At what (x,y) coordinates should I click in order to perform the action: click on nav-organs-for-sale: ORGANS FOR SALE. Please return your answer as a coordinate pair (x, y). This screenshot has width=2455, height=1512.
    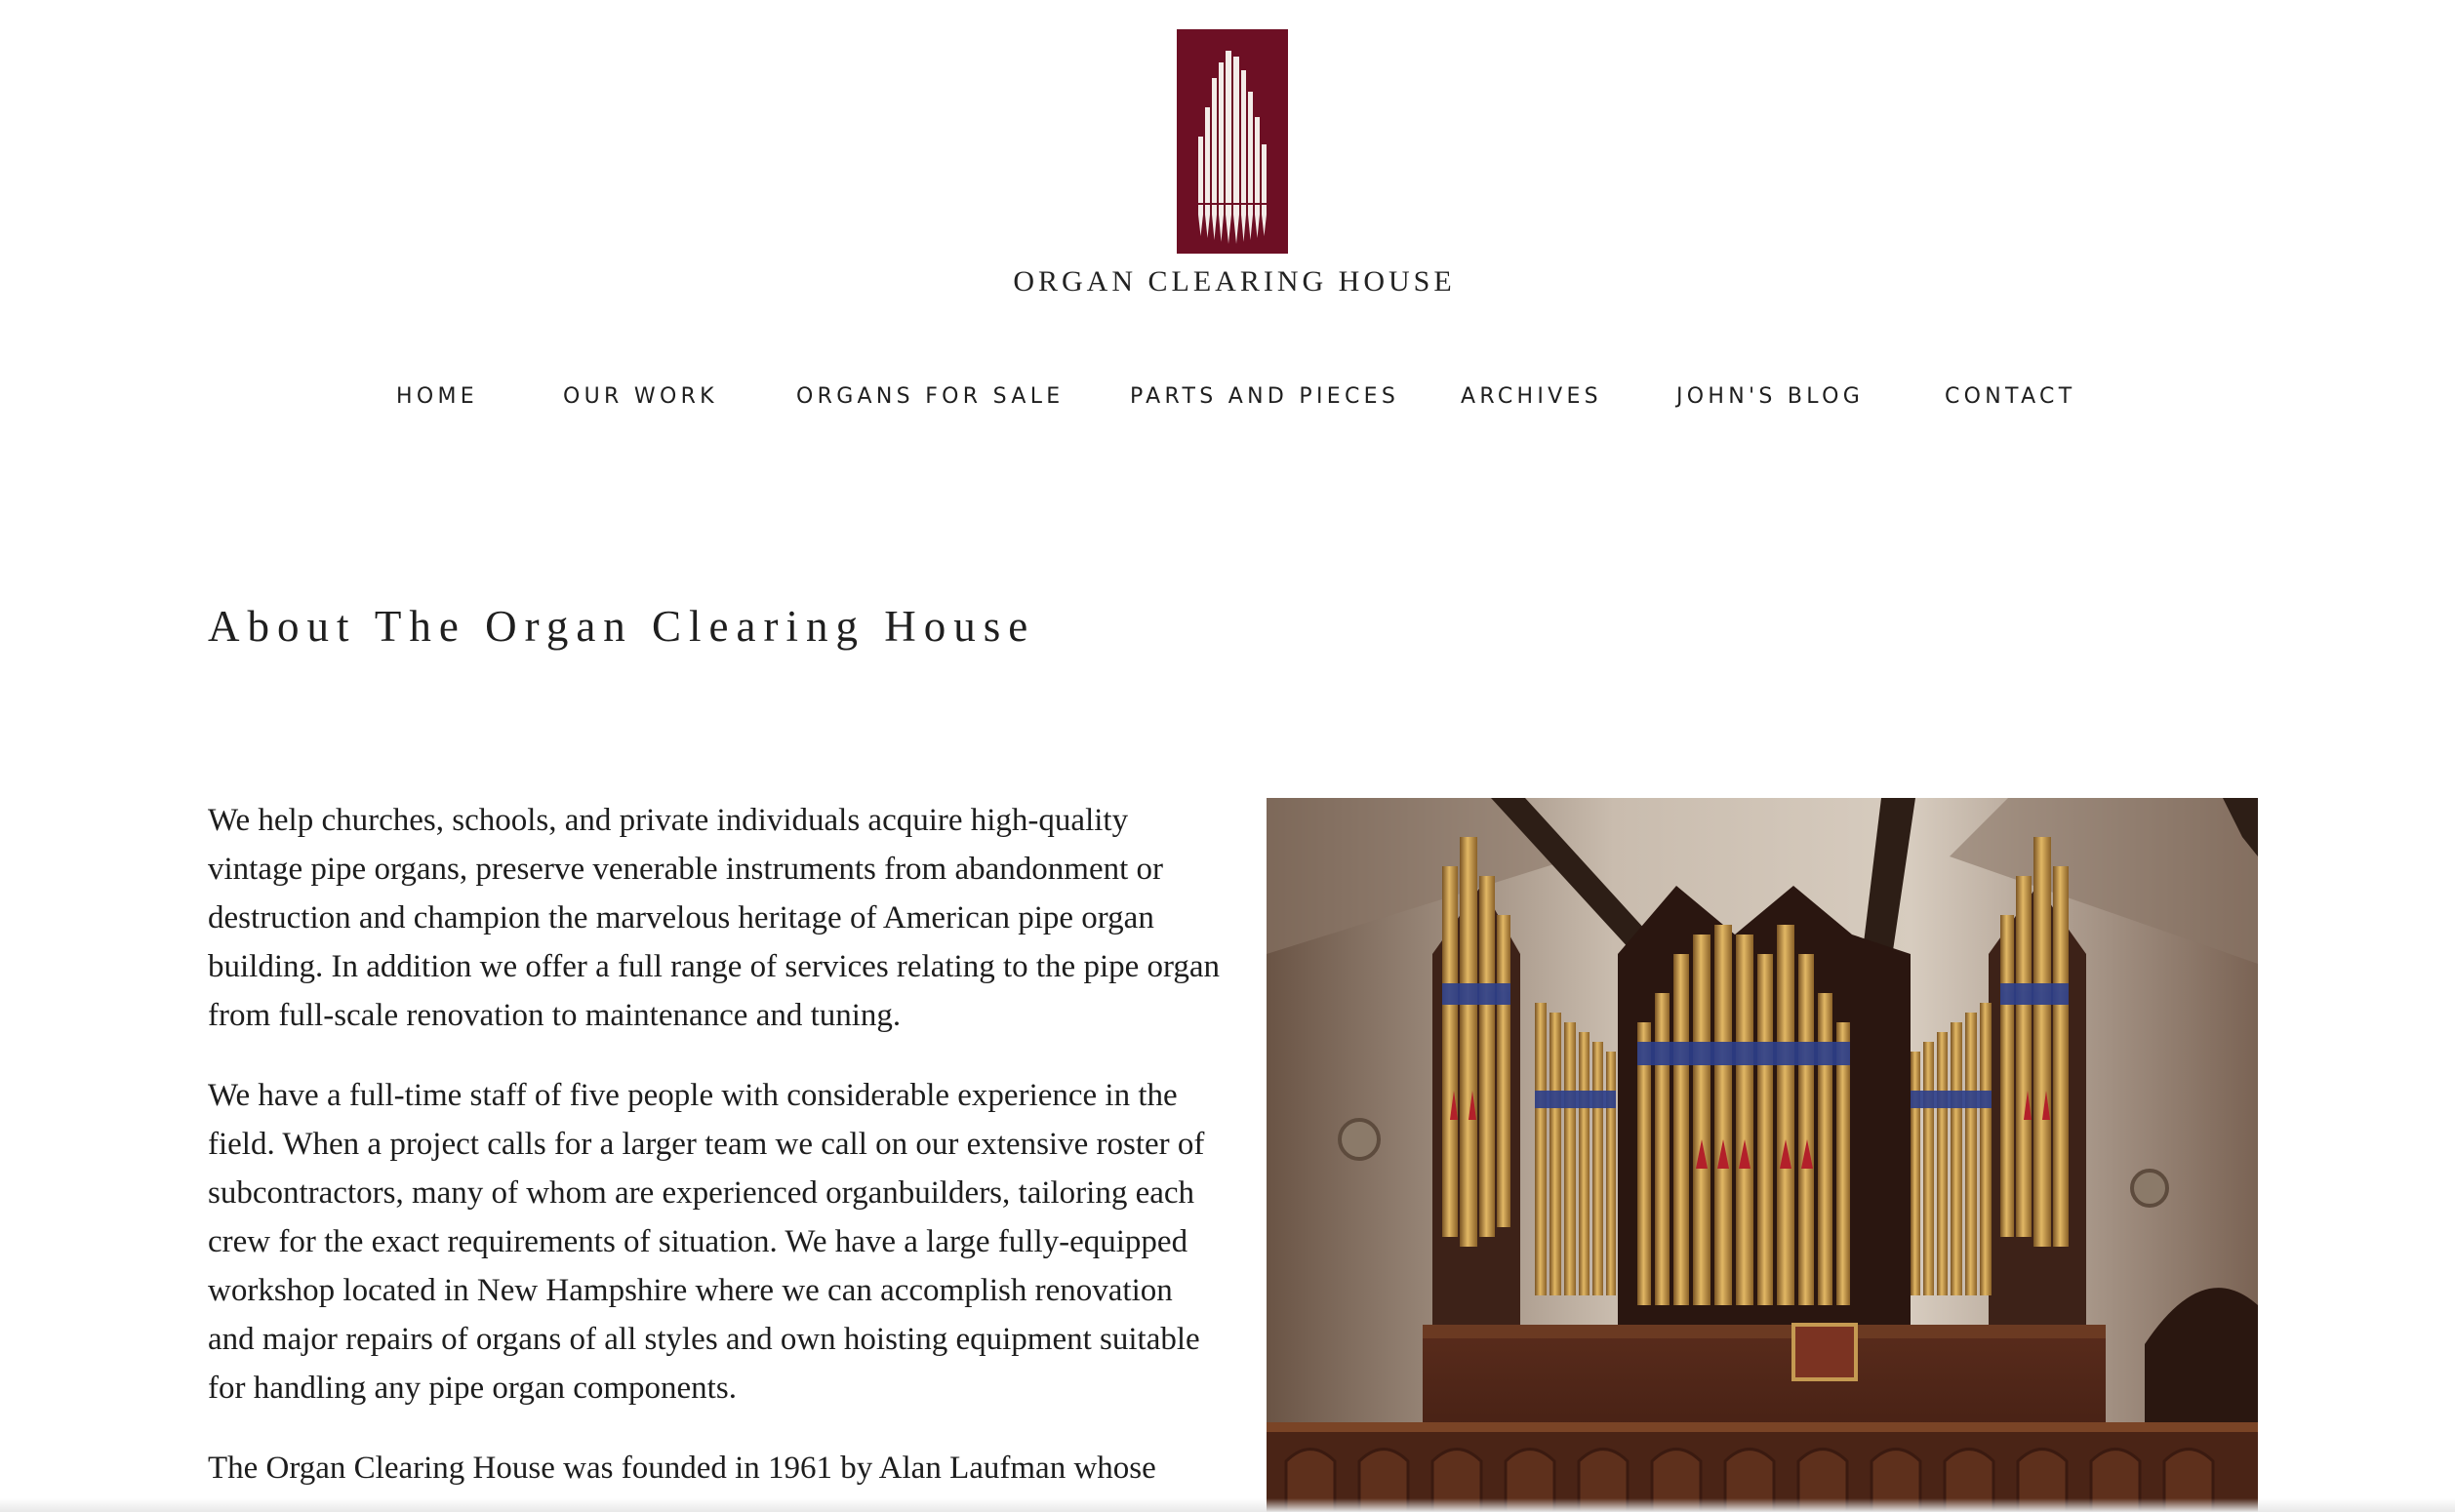
    Looking at the image, I should click on (930, 396).